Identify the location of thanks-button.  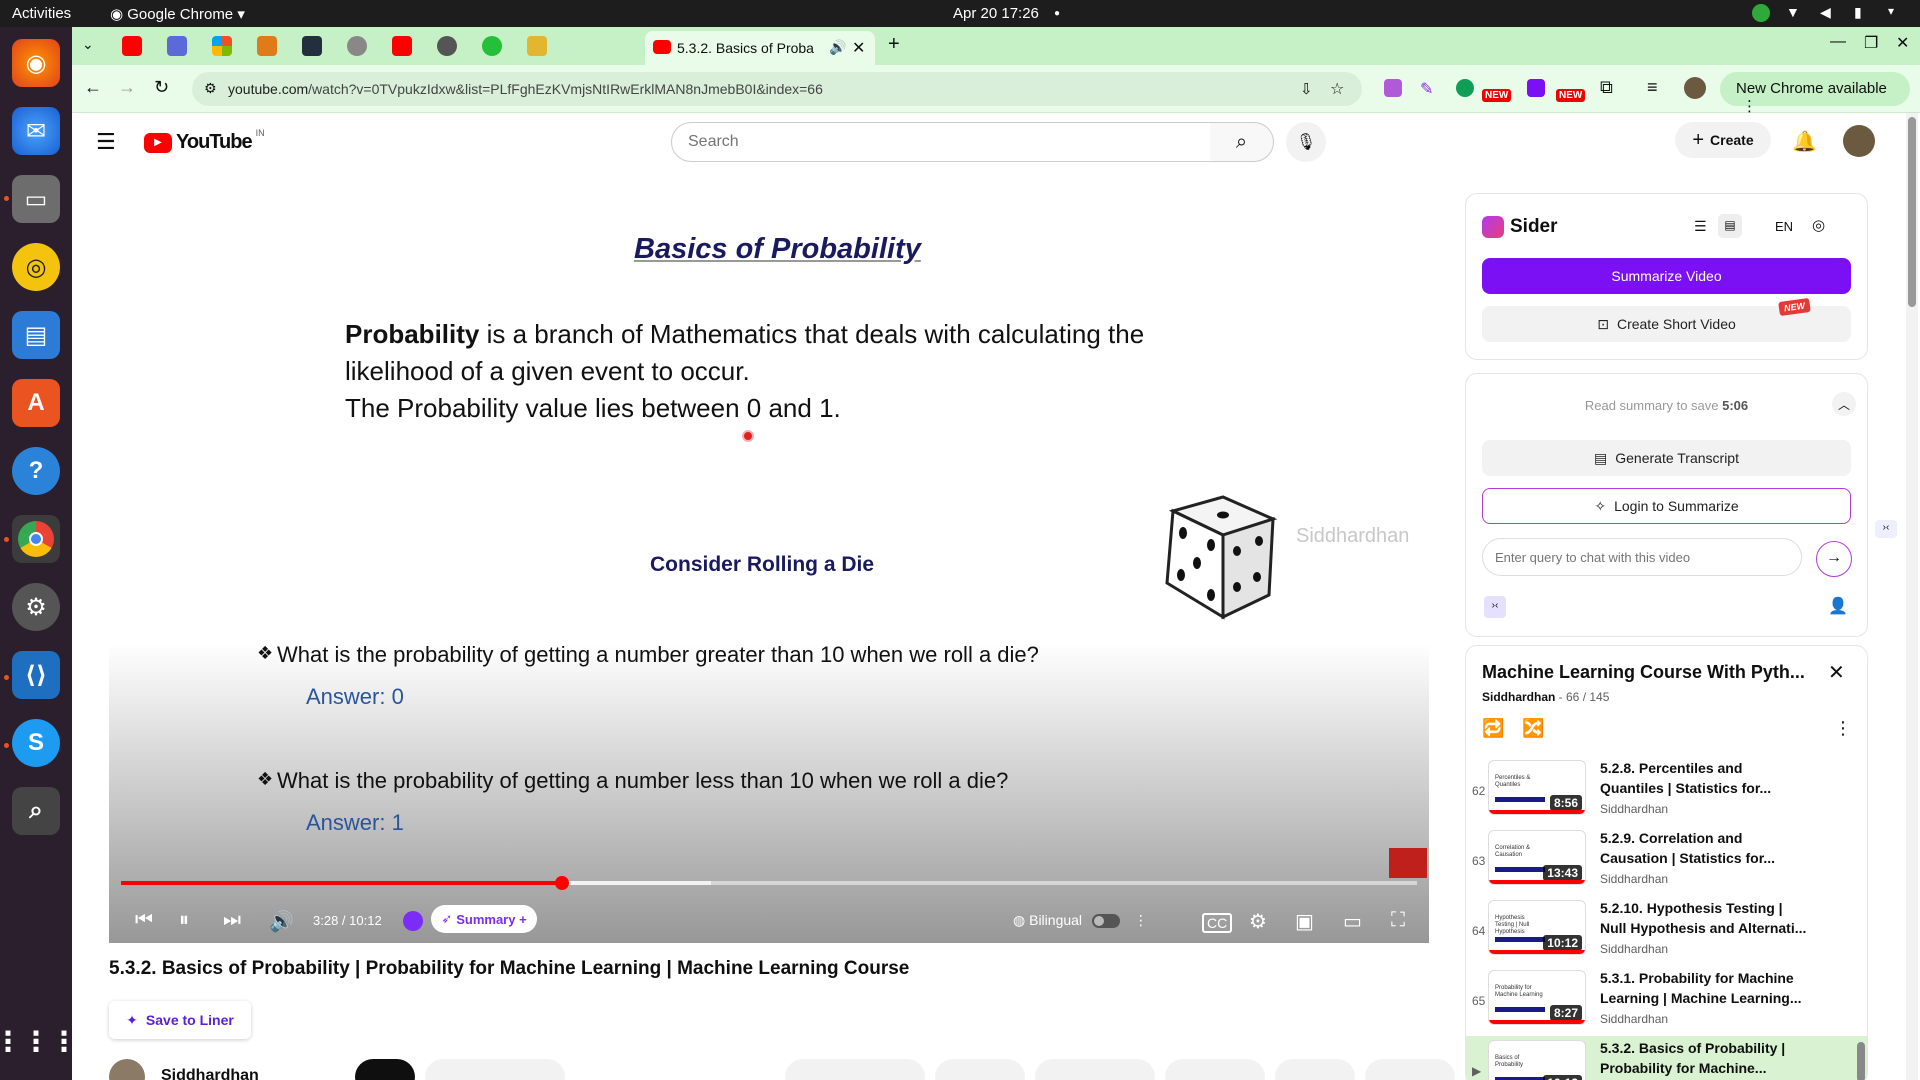
(1215, 1069).